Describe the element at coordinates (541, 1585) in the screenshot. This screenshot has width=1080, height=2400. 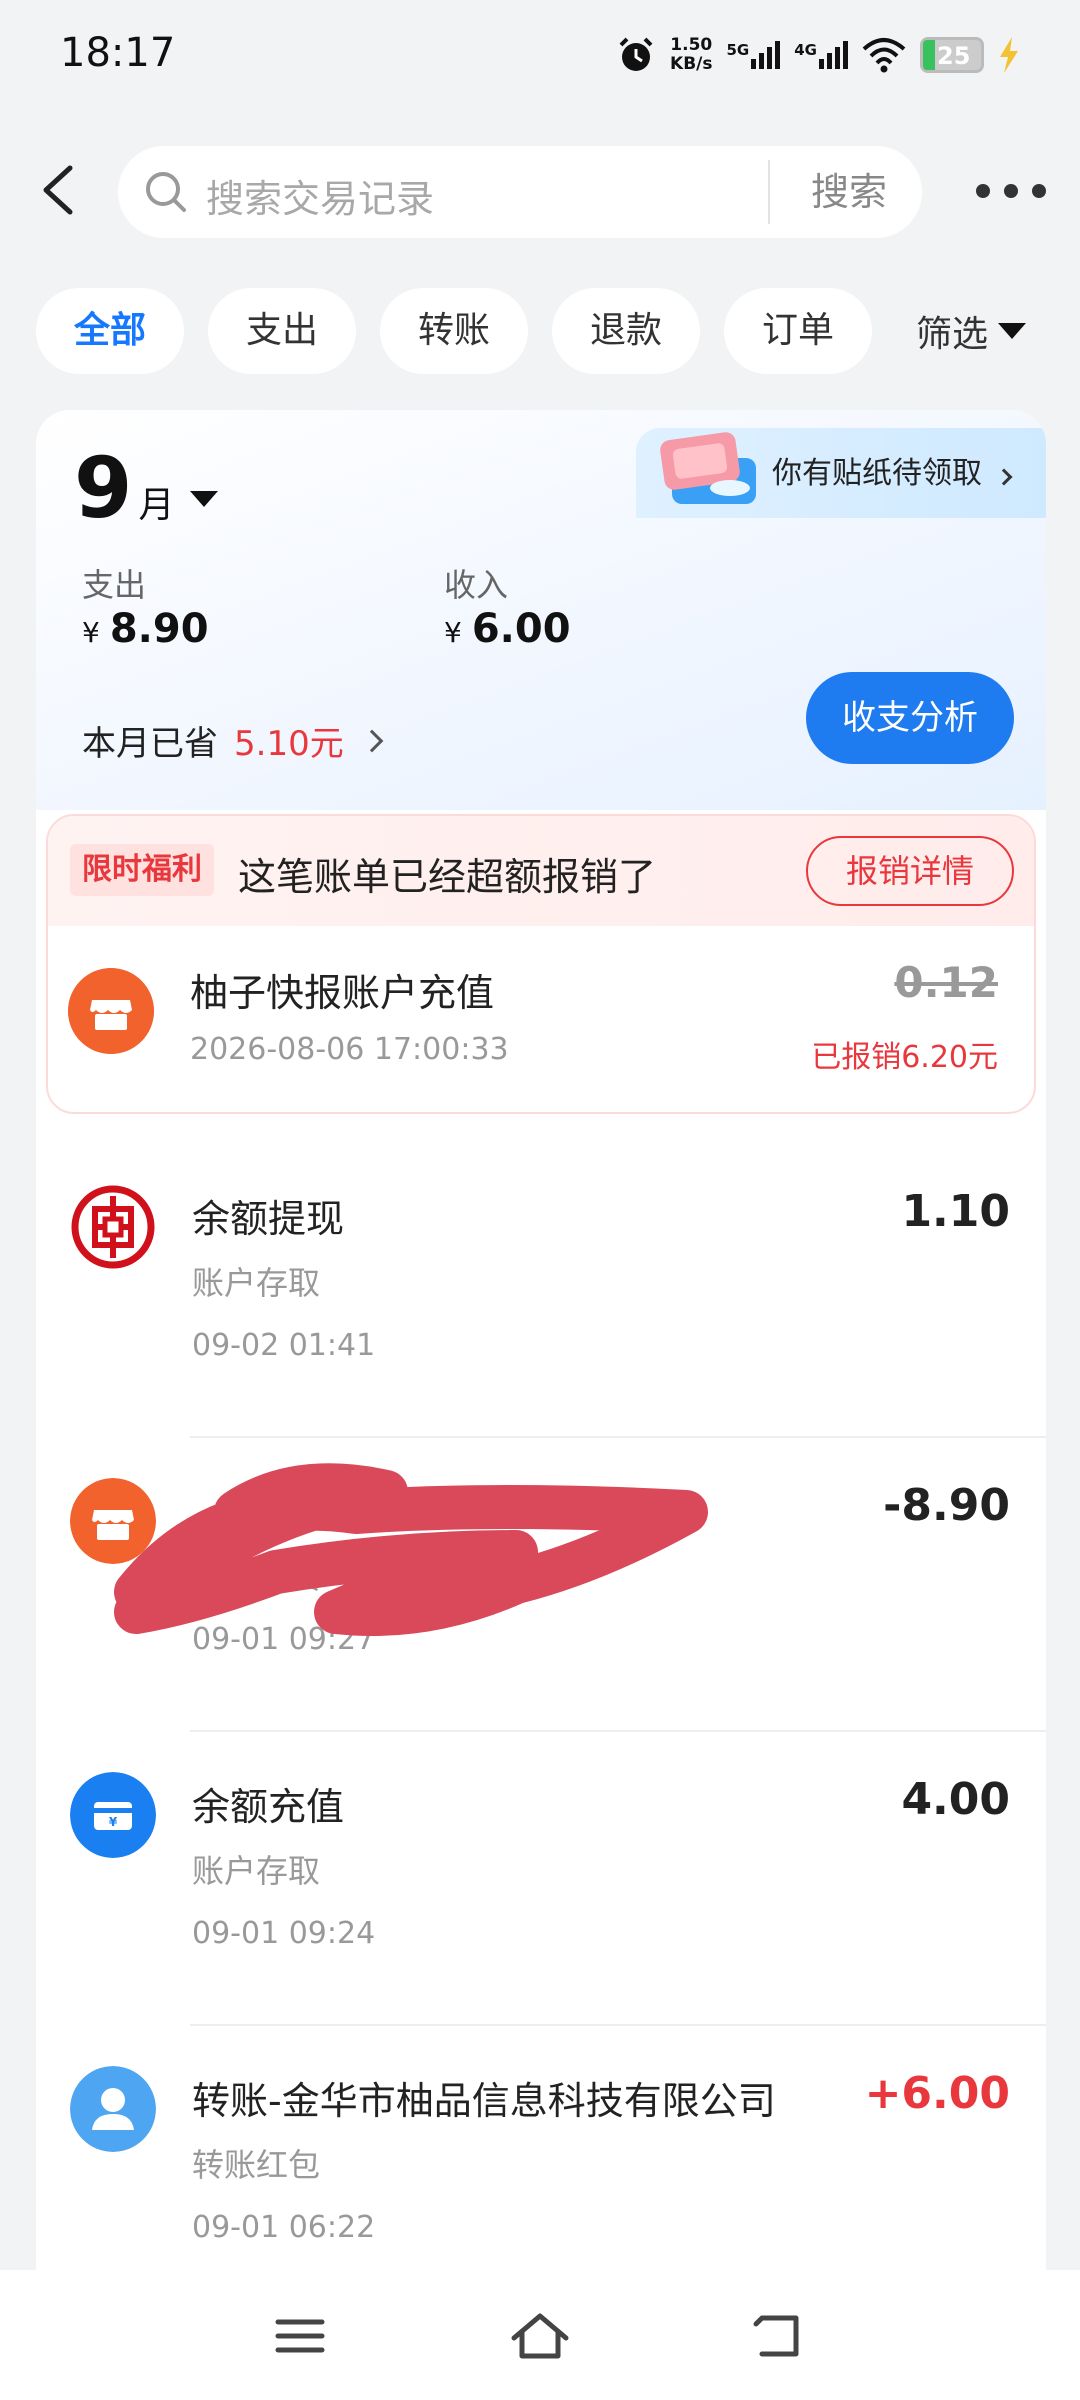
I see `transaction-row: 日用百货 09-01 09:27 -8.90` at that location.